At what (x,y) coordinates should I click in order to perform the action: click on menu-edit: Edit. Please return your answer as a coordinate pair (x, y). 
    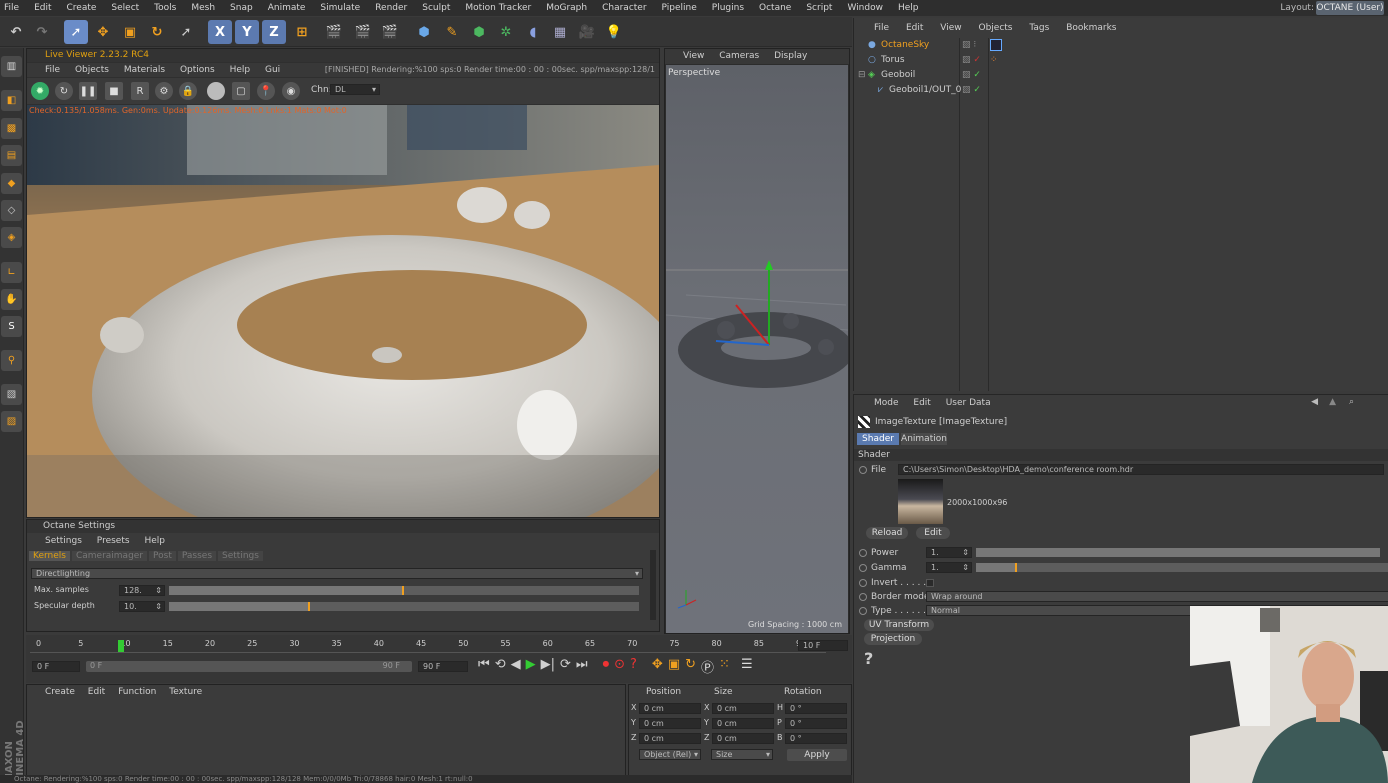
    Looking at the image, I should click on (42, 8).